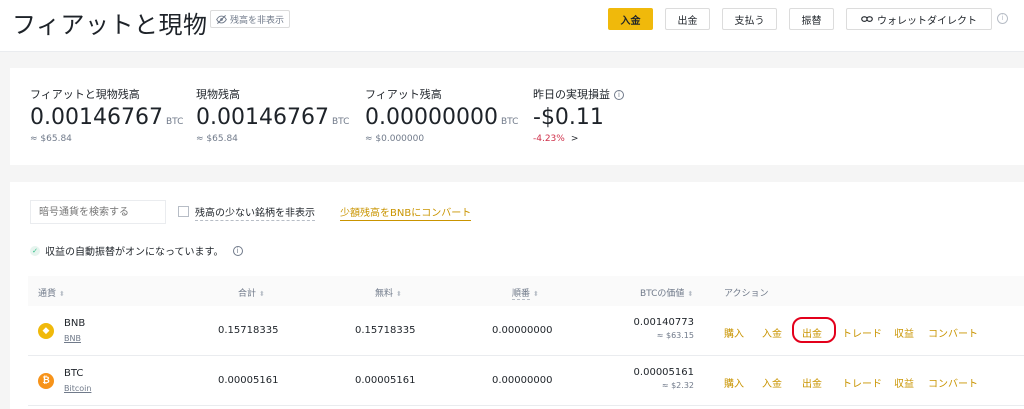  I want to click on check-icon: ✓, so click(35, 250).